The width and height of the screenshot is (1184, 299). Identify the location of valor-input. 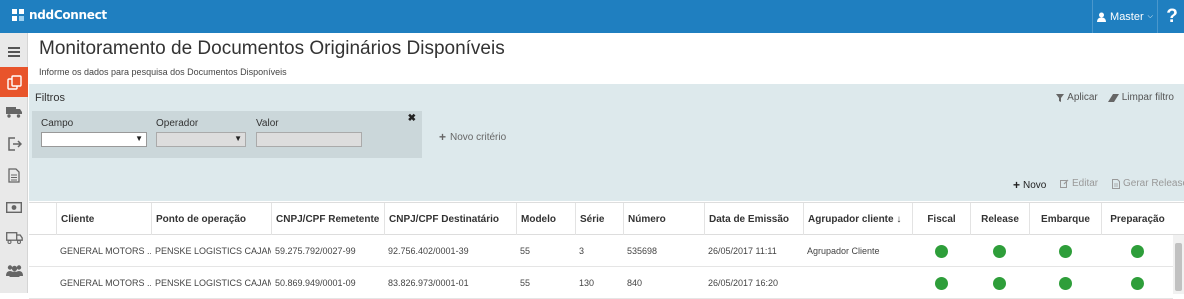
(309, 139).